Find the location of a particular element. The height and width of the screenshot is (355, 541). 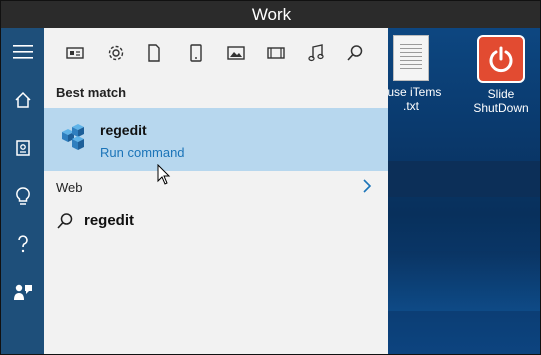

filter-search-button is located at coordinates (355, 53).